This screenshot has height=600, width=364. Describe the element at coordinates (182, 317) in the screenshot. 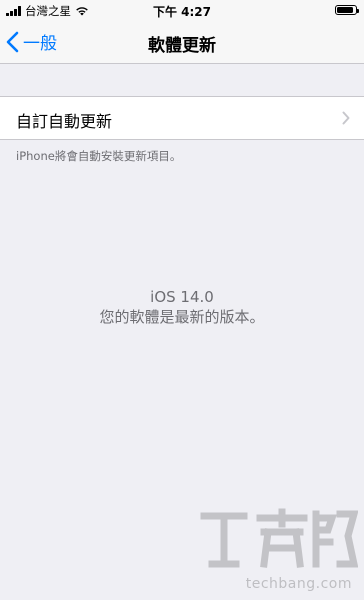

I see `update-status: 您的軟體是最新的版本。` at that location.